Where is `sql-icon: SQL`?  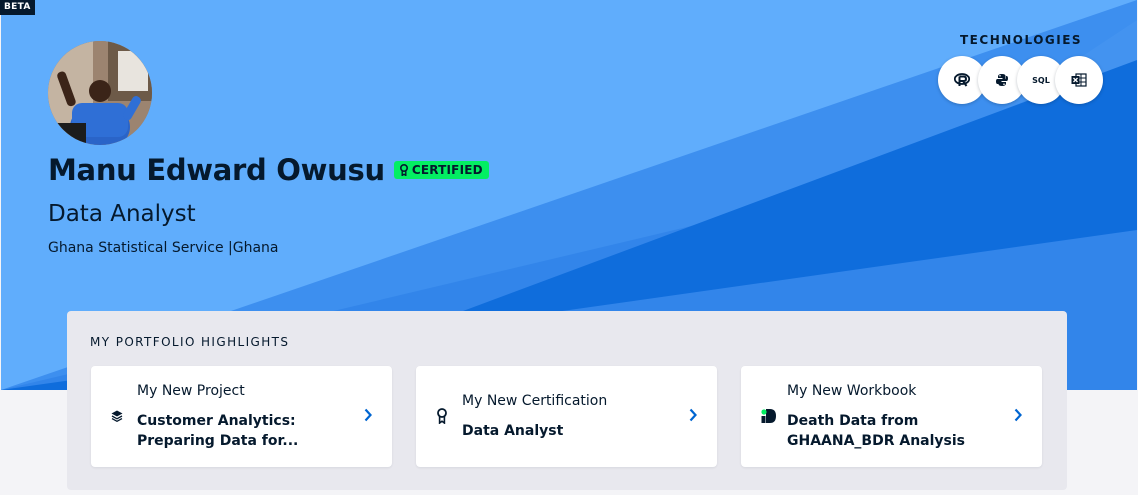 sql-icon: SQL is located at coordinates (1041, 80).